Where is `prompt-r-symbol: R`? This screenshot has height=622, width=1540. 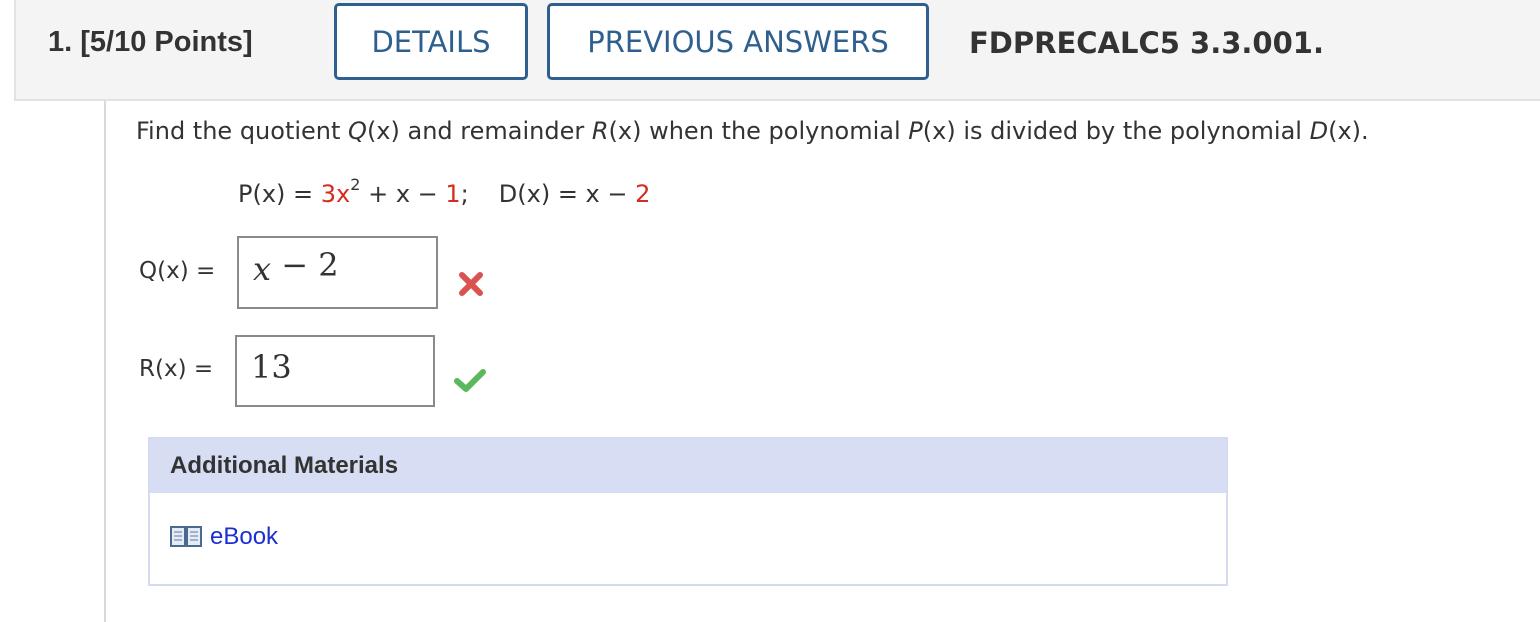
prompt-r-symbol: R is located at coordinates (600, 131).